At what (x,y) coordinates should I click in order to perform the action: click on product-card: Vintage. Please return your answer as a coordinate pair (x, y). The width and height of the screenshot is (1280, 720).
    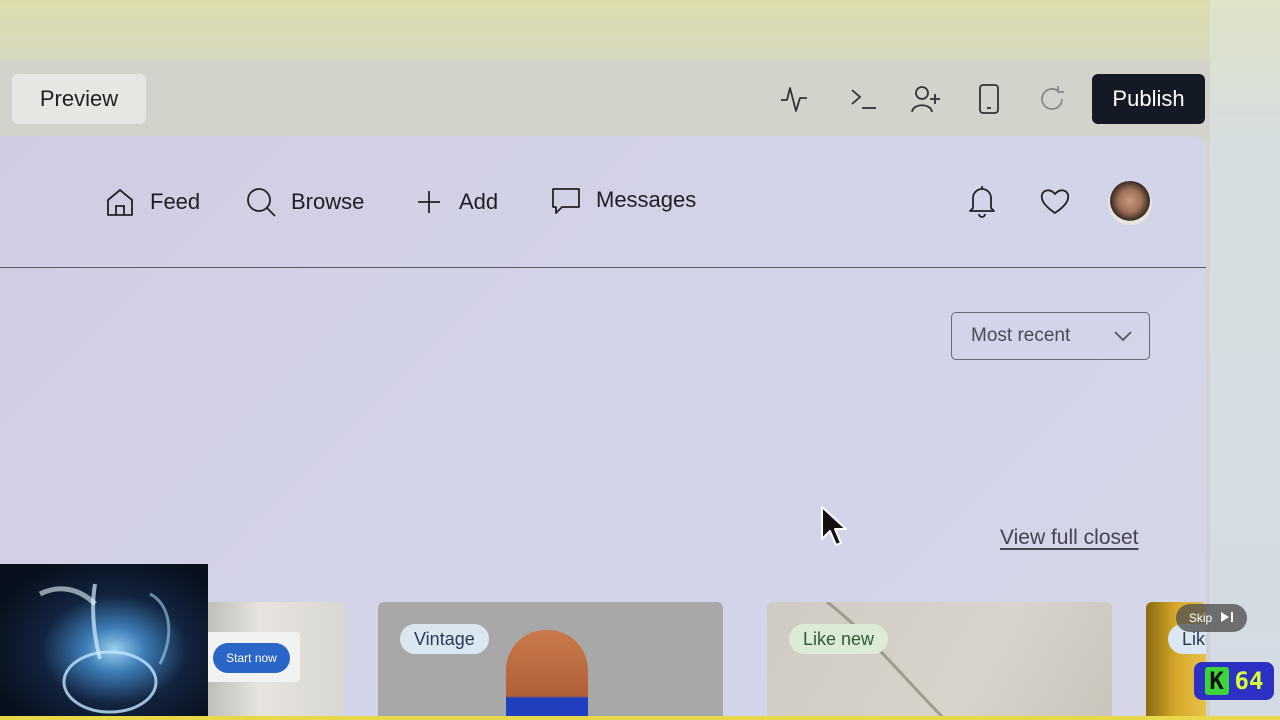
    Looking at the image, I should click on (550, 661).